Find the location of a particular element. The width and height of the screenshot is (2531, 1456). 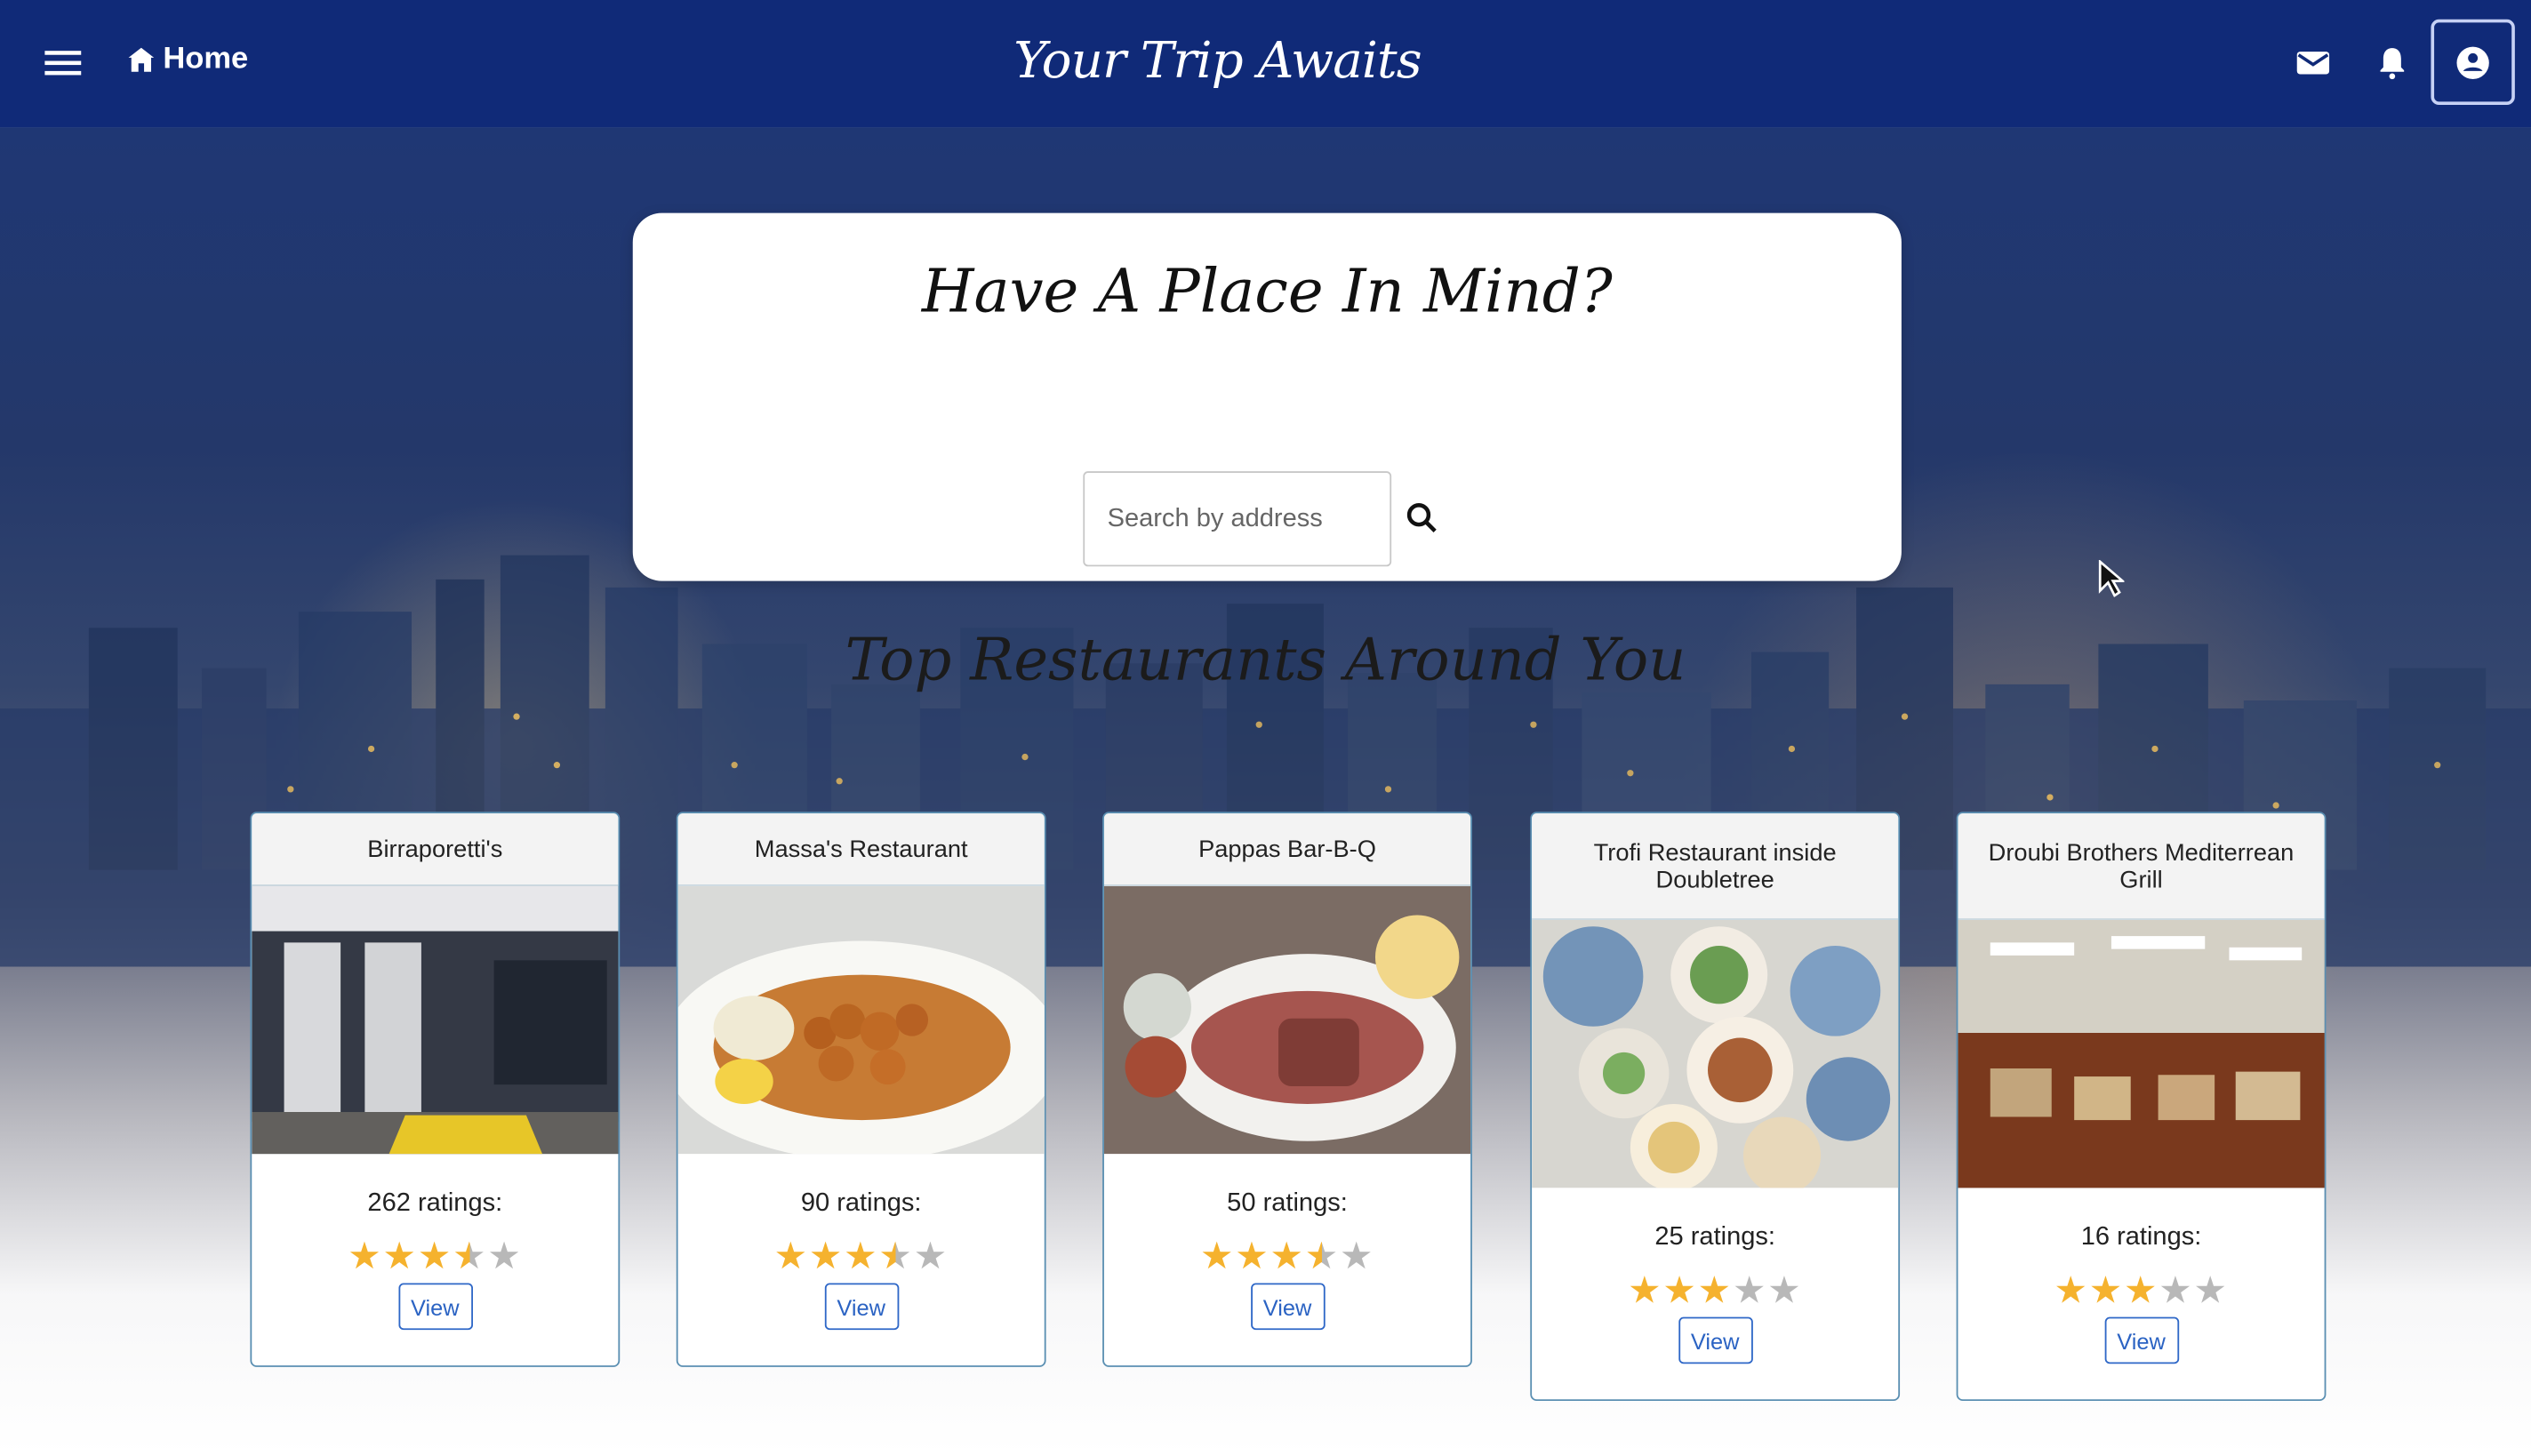

mail-icon is located at coordinates (2313, 63).